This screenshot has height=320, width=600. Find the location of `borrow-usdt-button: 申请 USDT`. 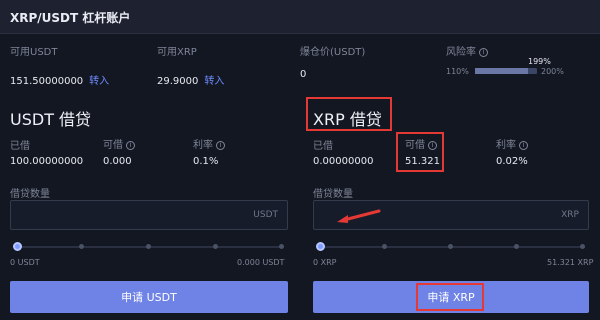

borrow-usdt-button: 申请 USDT is located at coordinates (149, 297).